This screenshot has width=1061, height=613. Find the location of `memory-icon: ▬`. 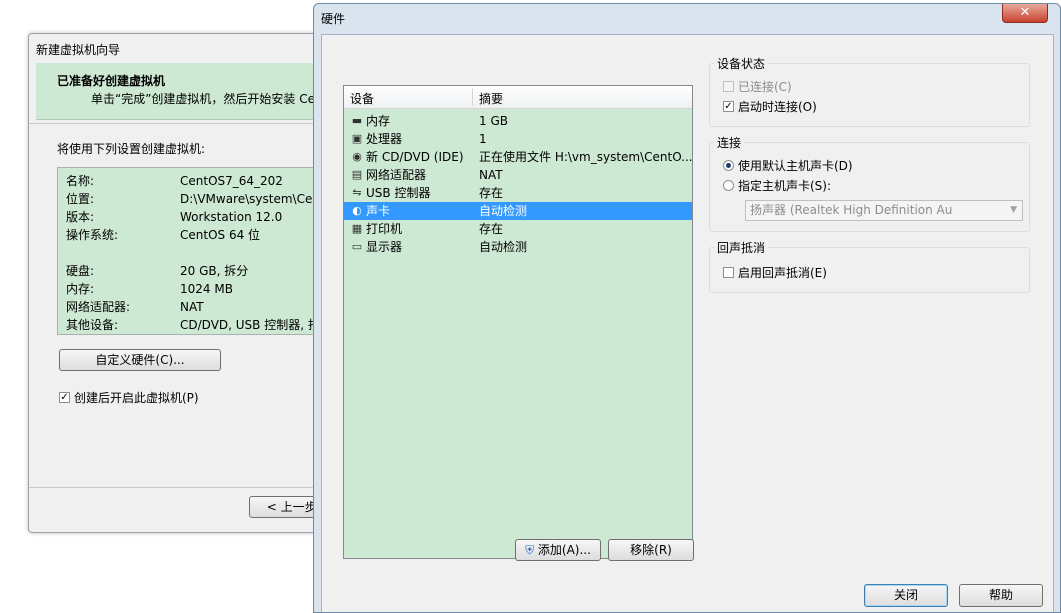

memory-icon: ▬ is located at coordinates (357, 120).